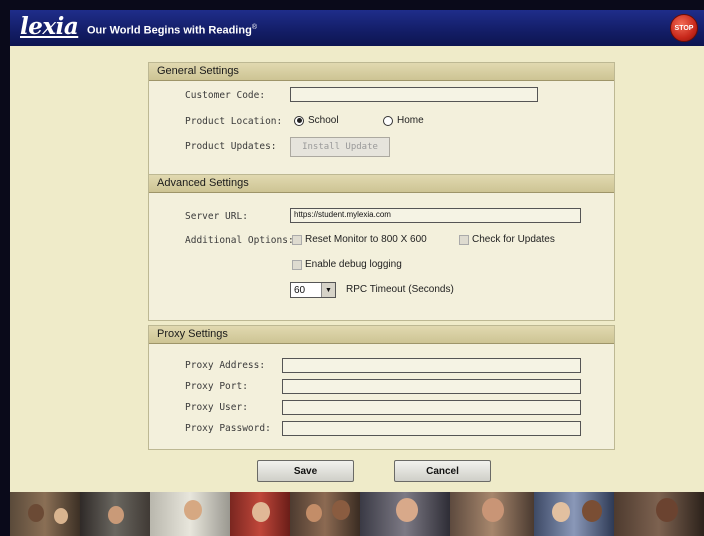 Image resolution: width=704 pixels, height=536 pixels. I want to click on customer-code-label: Customer Code:, so click(225, 95).